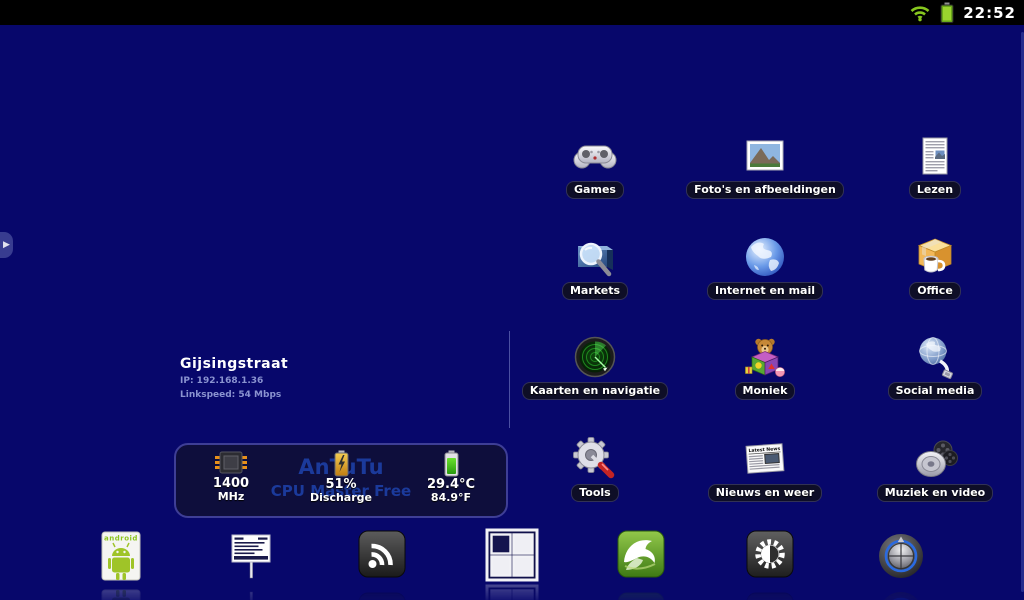 This screenshot has width=1024, height=600. What do you see at coordinates (765, 357) in the screenshot?
I see `toybox-icon` at bounding box center [765, 357].